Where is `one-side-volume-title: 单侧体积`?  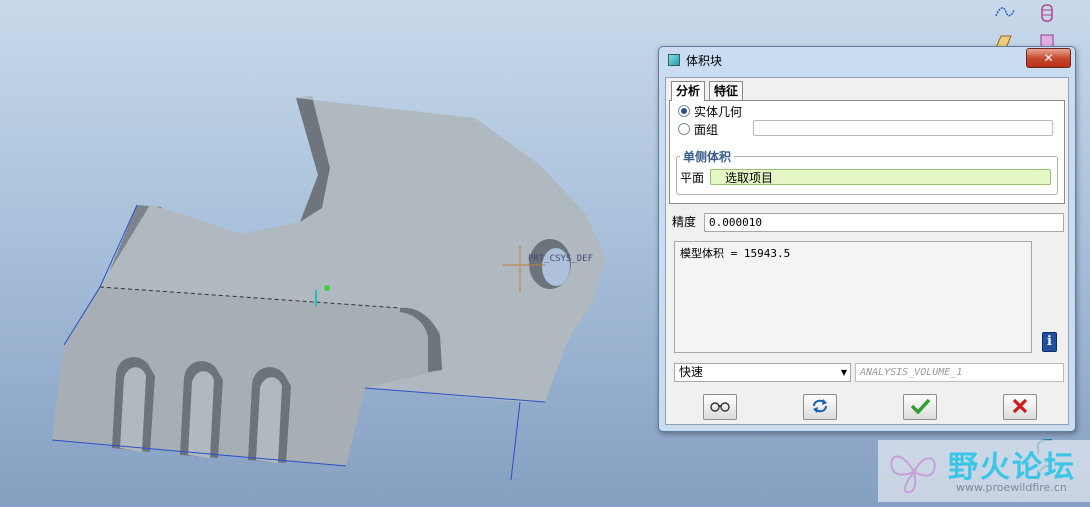 one-side-volume-title: 单侧体积 is located at coordinates (707, 156).